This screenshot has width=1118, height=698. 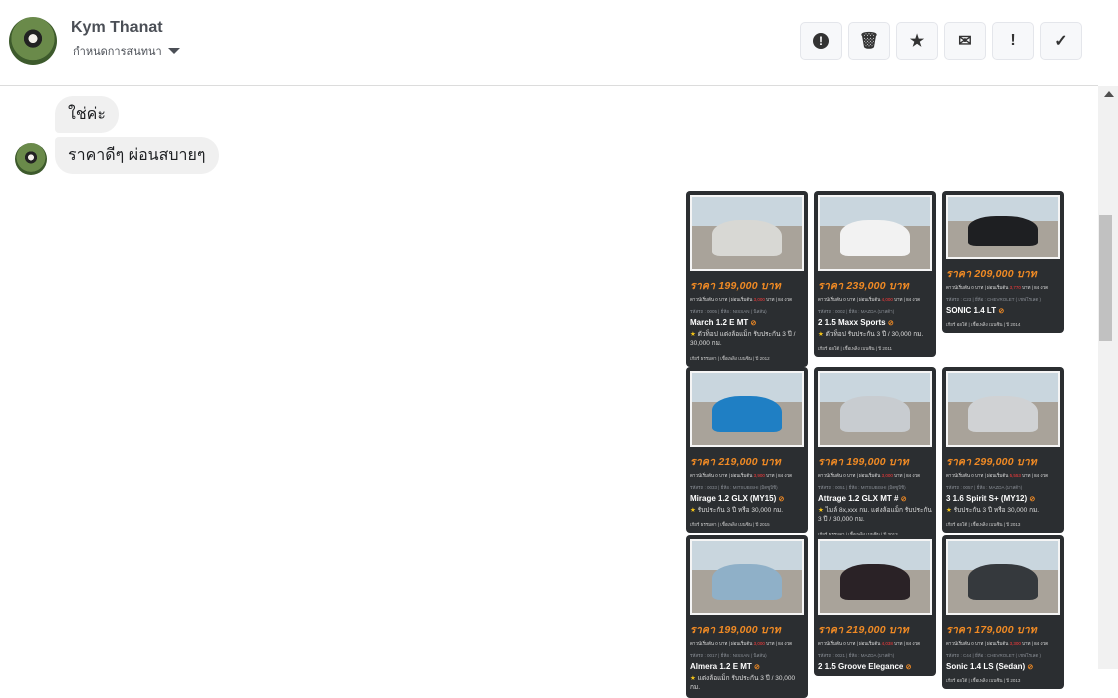 What do you see at coordinates (862, 498) in the screenshot?
I see `car-title: Attrage 1.2 GLX MT # ⊘` at bounding box center [862, 498].